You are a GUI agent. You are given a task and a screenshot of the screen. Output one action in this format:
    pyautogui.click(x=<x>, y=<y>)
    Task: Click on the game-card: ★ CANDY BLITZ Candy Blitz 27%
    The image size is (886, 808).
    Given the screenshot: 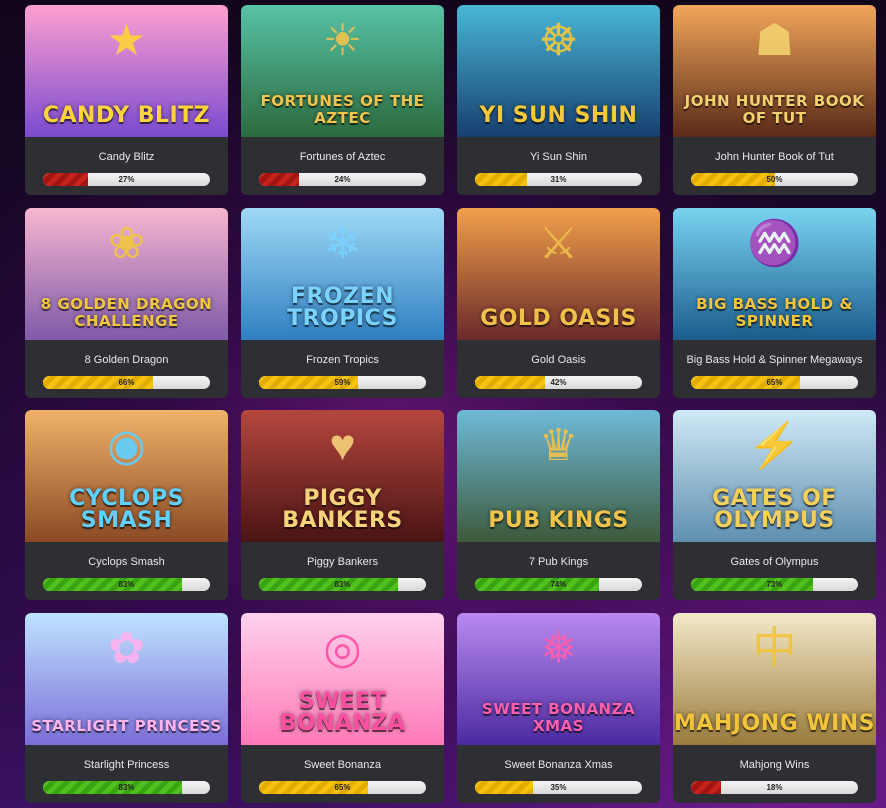 What is the action you would take?
    pyautogui.click(x=126, y=100)
    